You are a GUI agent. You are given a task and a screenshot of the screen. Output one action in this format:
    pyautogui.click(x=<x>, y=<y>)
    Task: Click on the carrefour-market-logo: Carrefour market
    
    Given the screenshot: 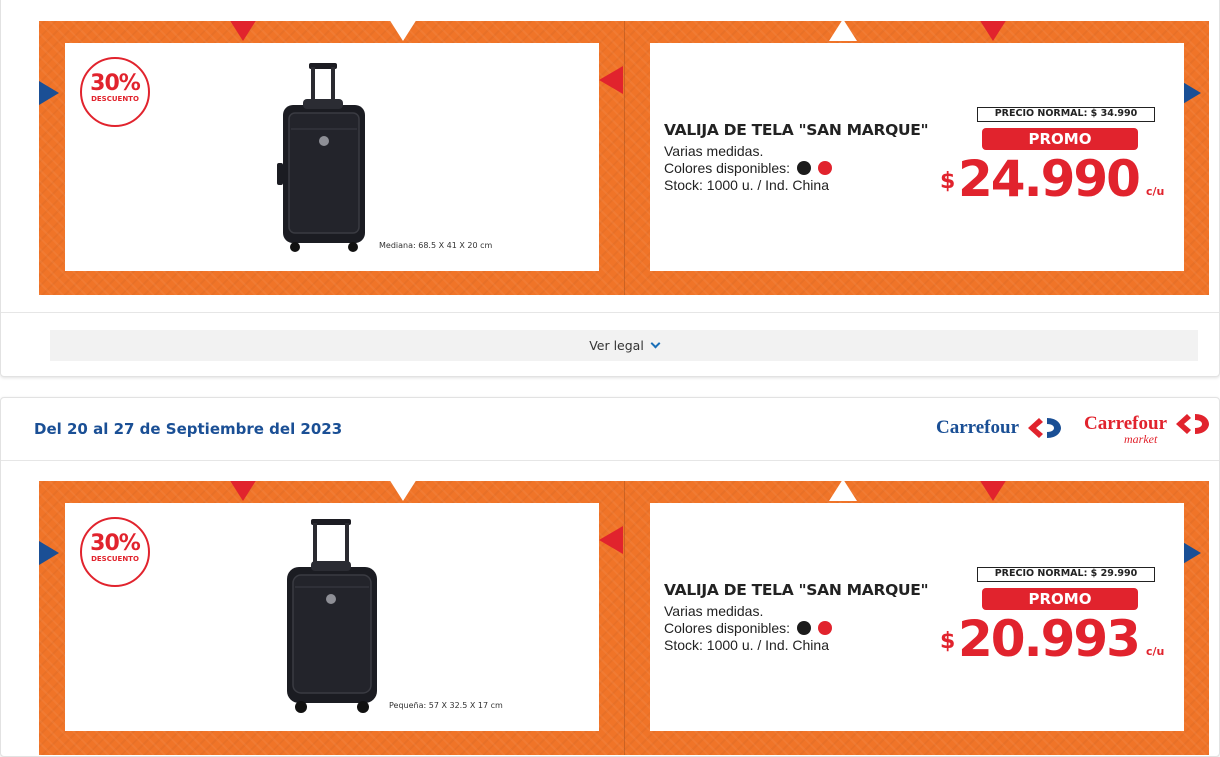 What is the action you would take?
    pyautogui.click(x=1147, y=429)
    